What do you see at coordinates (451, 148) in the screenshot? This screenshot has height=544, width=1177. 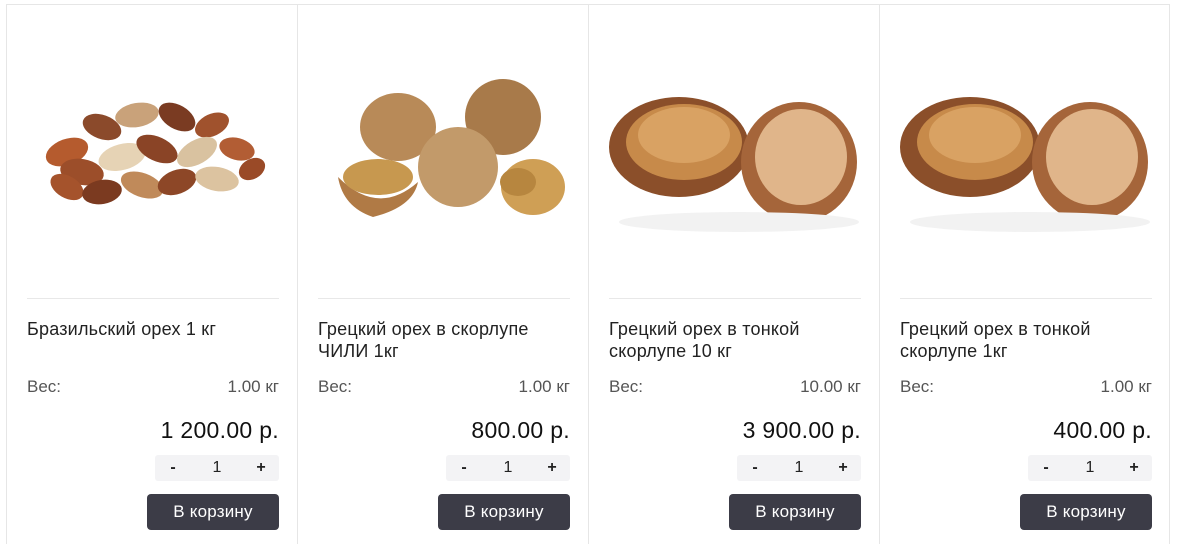 I see `walnuts-in-shell-image` at bounding box center [451, 148].